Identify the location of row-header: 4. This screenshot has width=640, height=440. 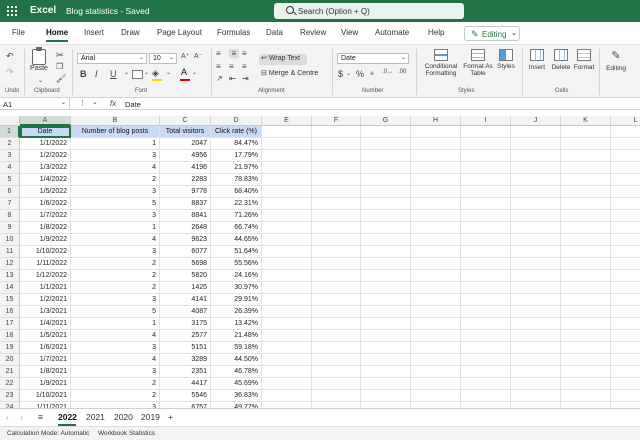
(10, 168).